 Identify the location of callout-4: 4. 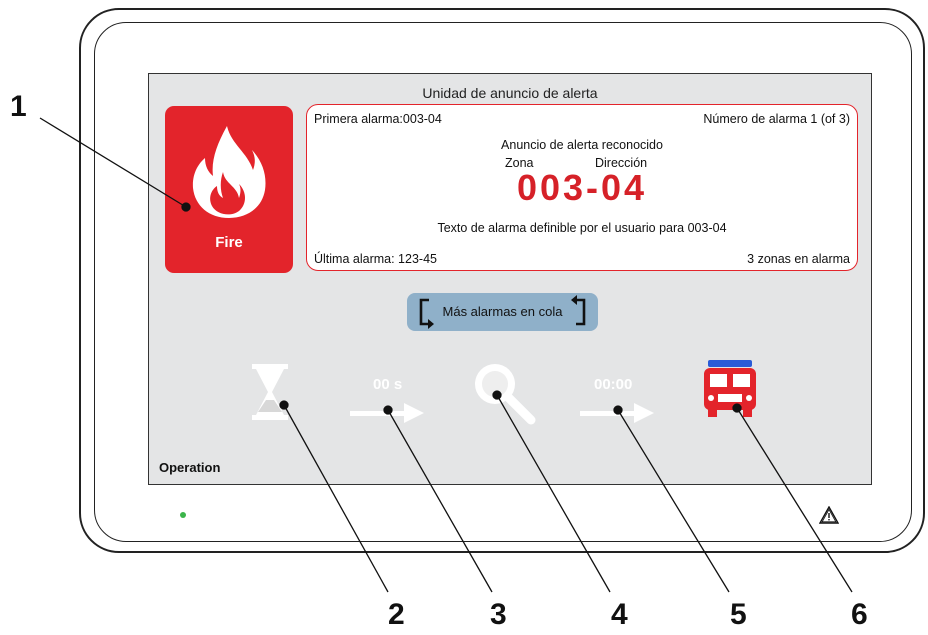
(619, 614).